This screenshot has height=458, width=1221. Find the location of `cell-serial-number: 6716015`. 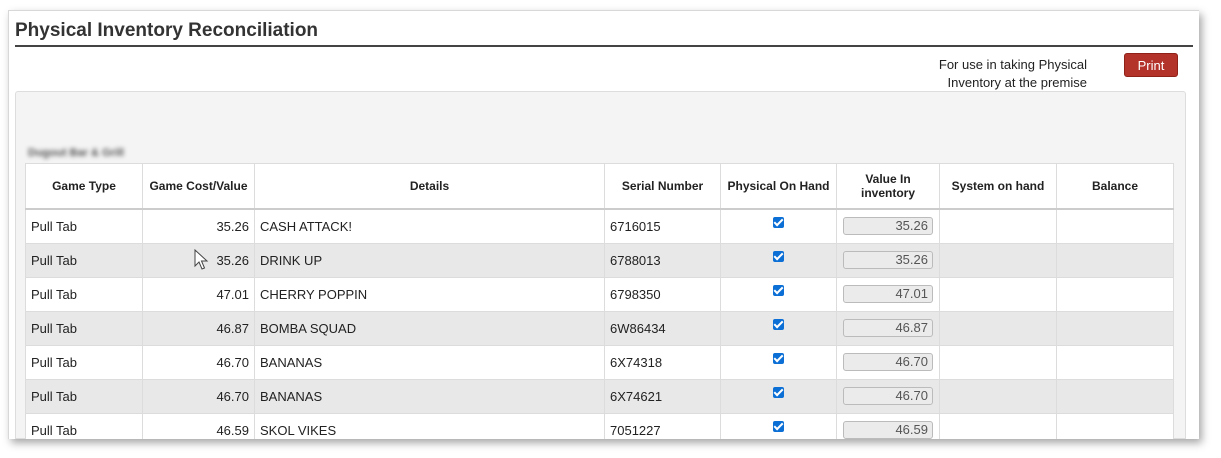

cell-serial-number: 6716015 is located at coordinates (662, 226).